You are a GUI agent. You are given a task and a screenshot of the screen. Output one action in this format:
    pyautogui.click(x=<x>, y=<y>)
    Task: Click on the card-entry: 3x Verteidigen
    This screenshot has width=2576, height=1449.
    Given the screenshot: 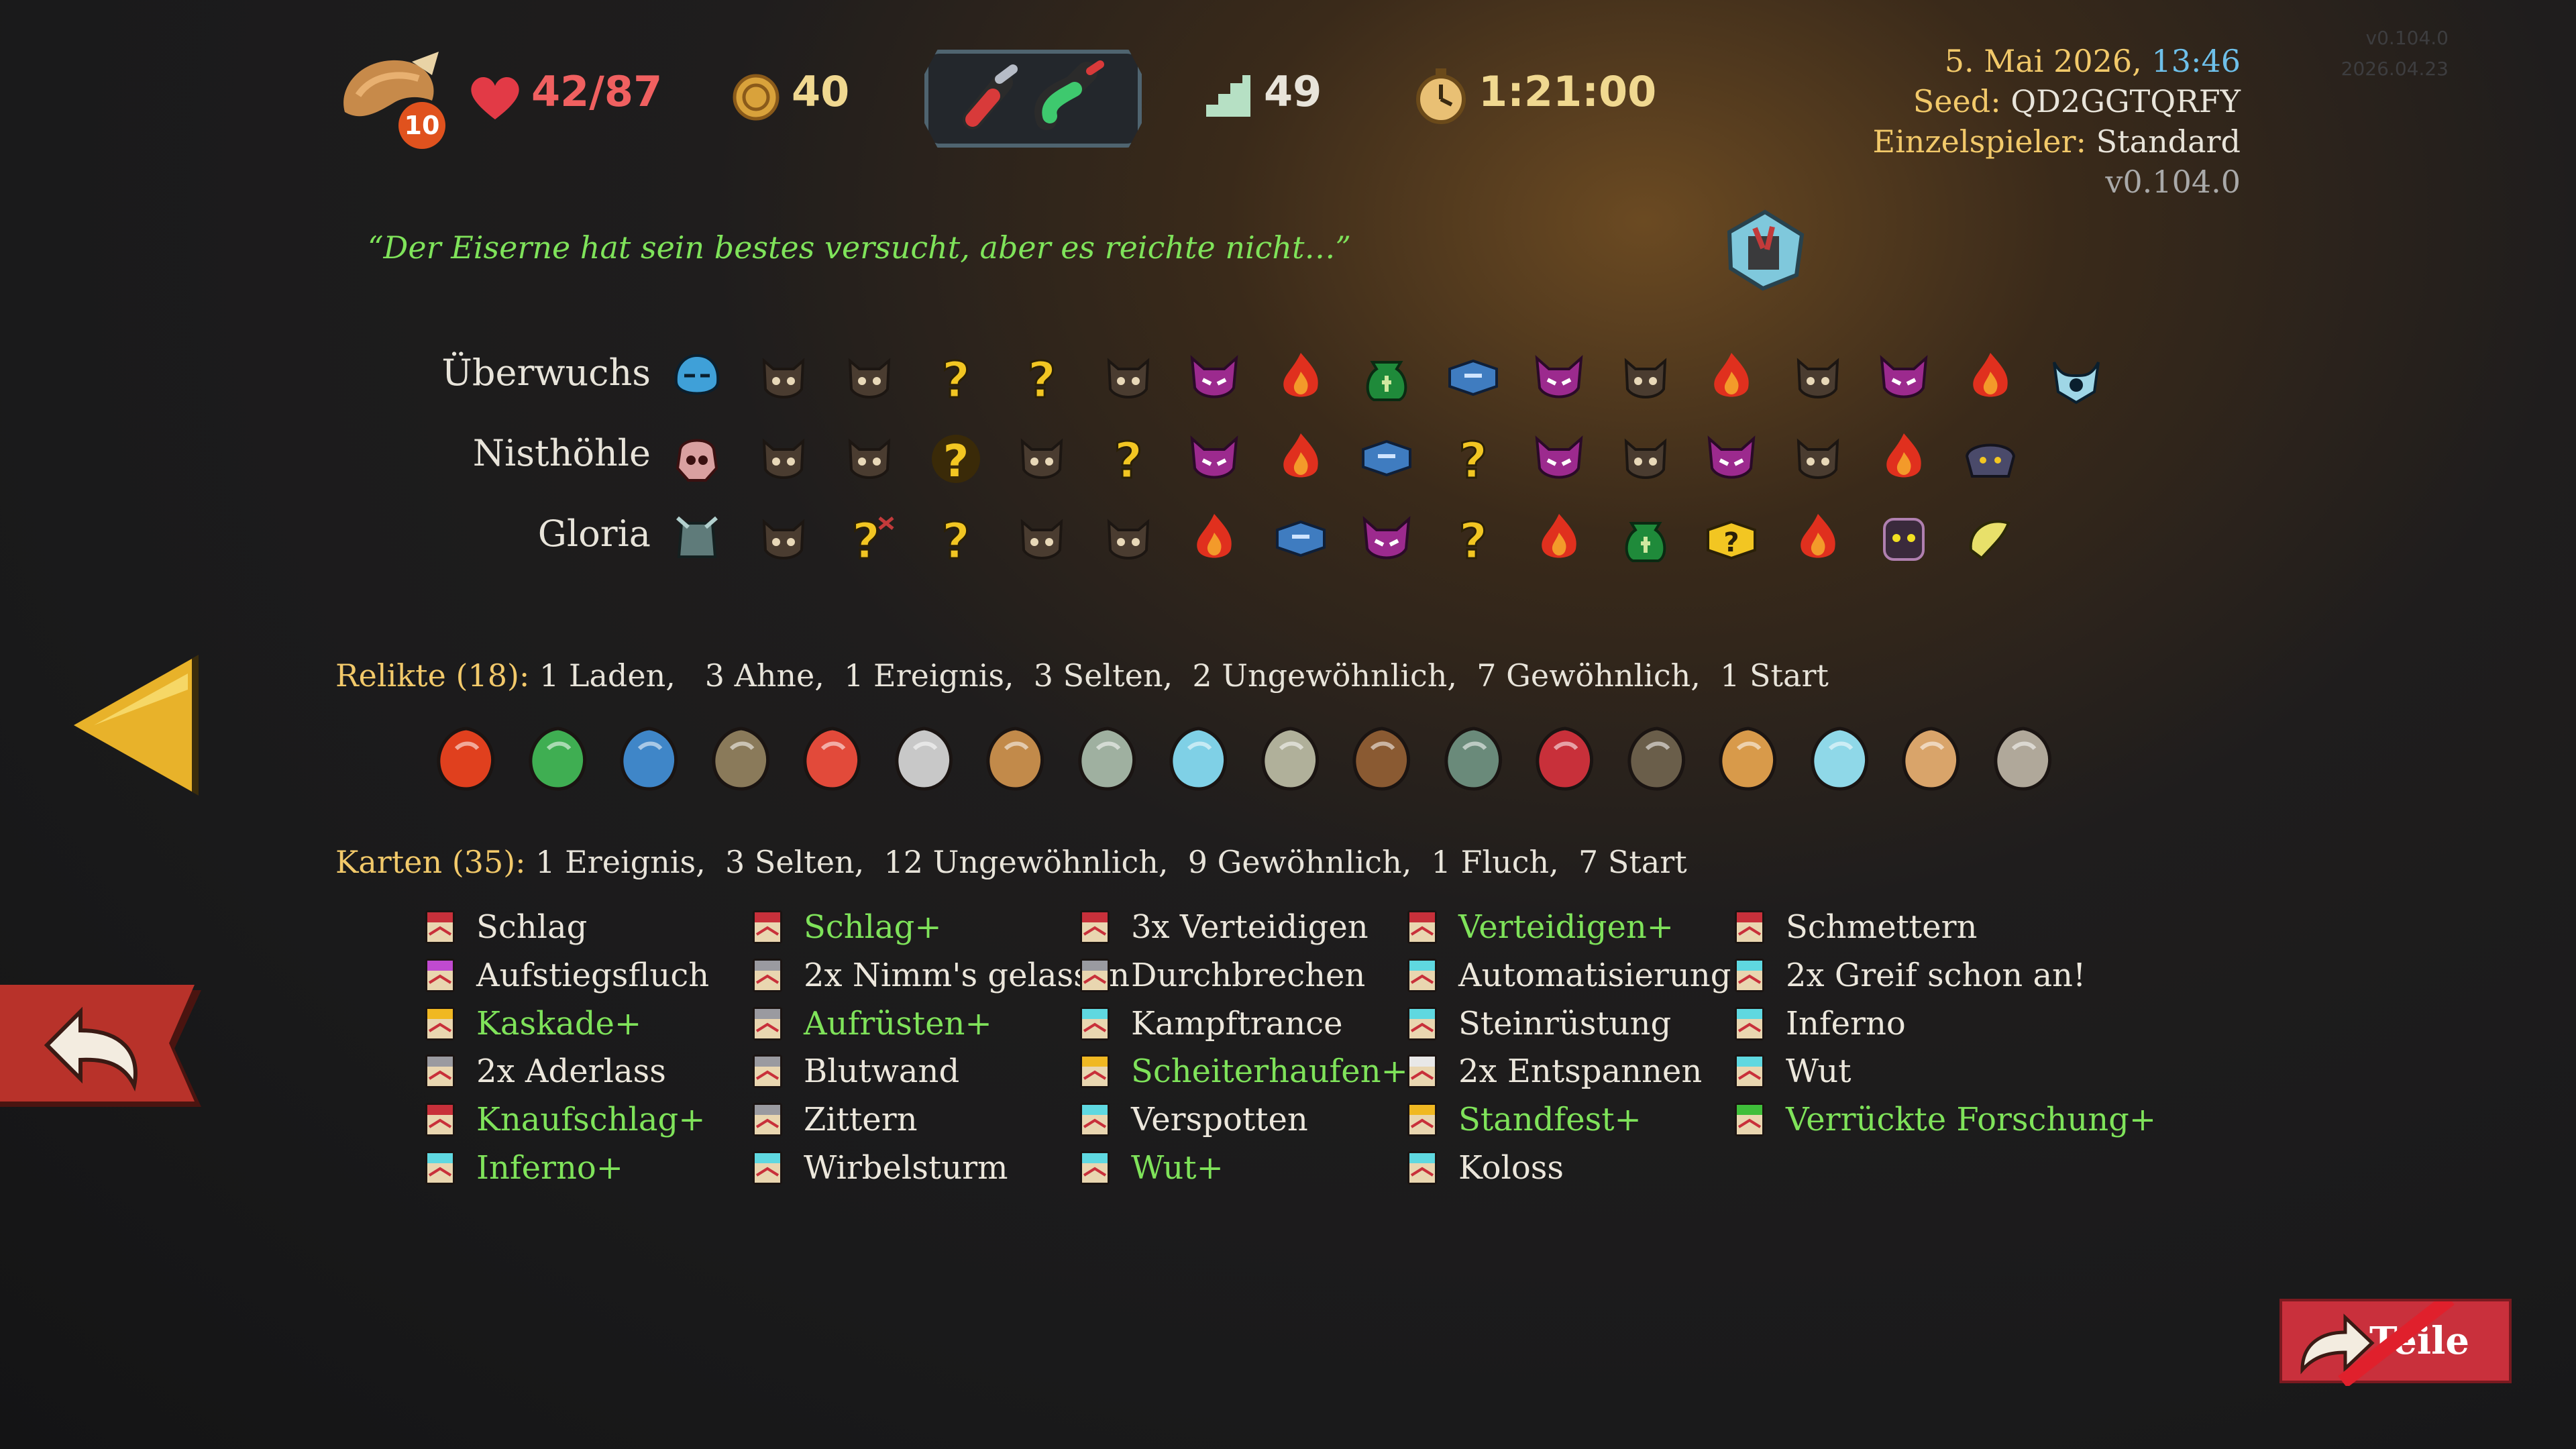 What is the action you would take?
    pyautogui.click(x=1222, y=927)
    